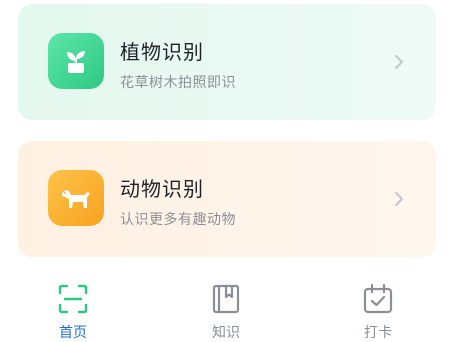 This screenshot has width=450, height=342. What do you see at coordinates (226, 299) in the screenshot?
I see `book-icon` at bounding box center [226, 299].